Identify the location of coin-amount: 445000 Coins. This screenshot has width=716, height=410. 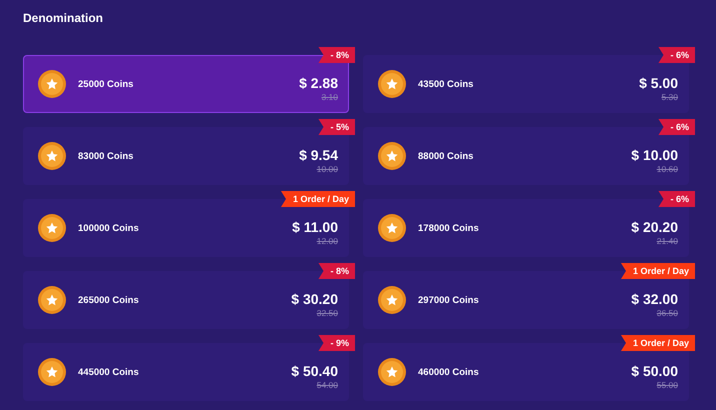
(109, 372).